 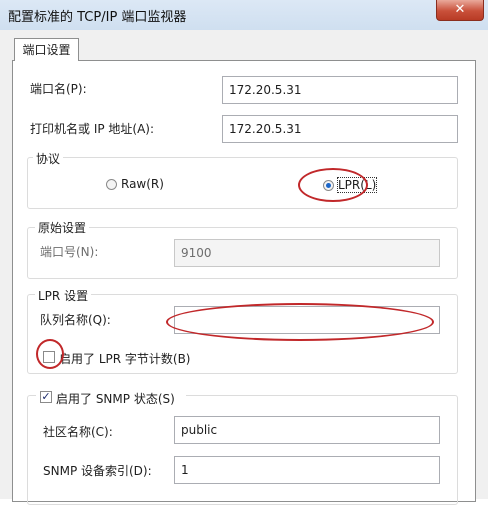 I want to click on lpr-byte-count-label: 启用了 LPR 字节计数(B), so click(x=125, y=358).